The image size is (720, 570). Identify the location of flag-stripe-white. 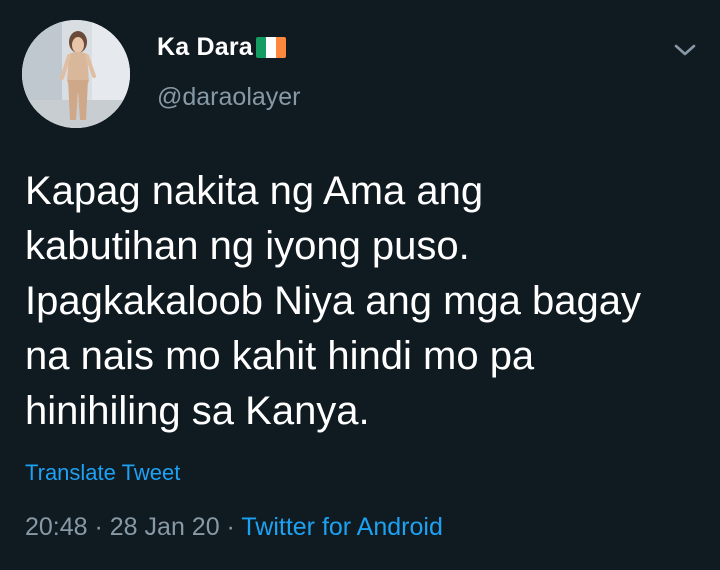
(270, 47).